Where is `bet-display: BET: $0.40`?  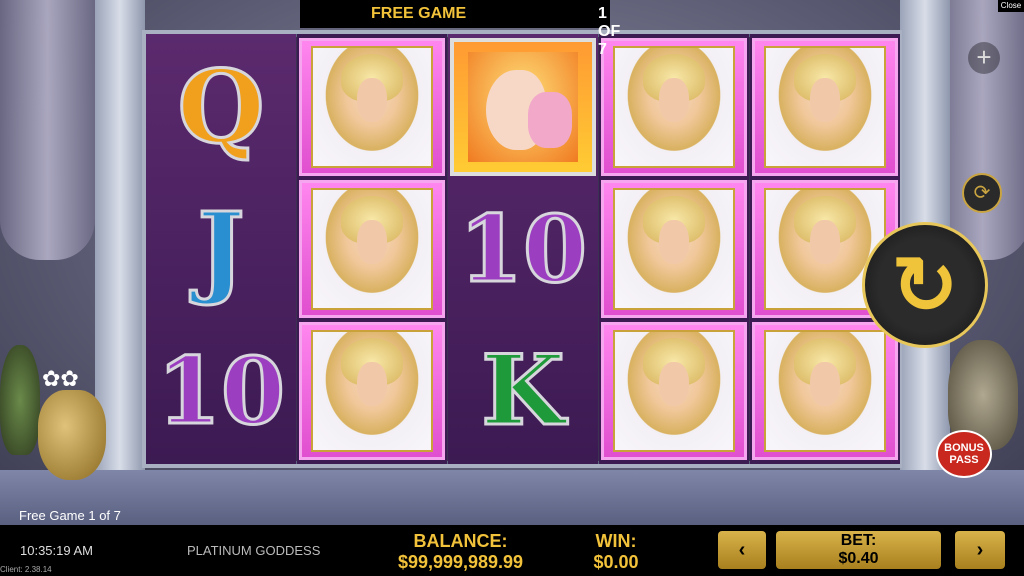 bet-display: BET: $0.40 is located at coordinates (858, 550).